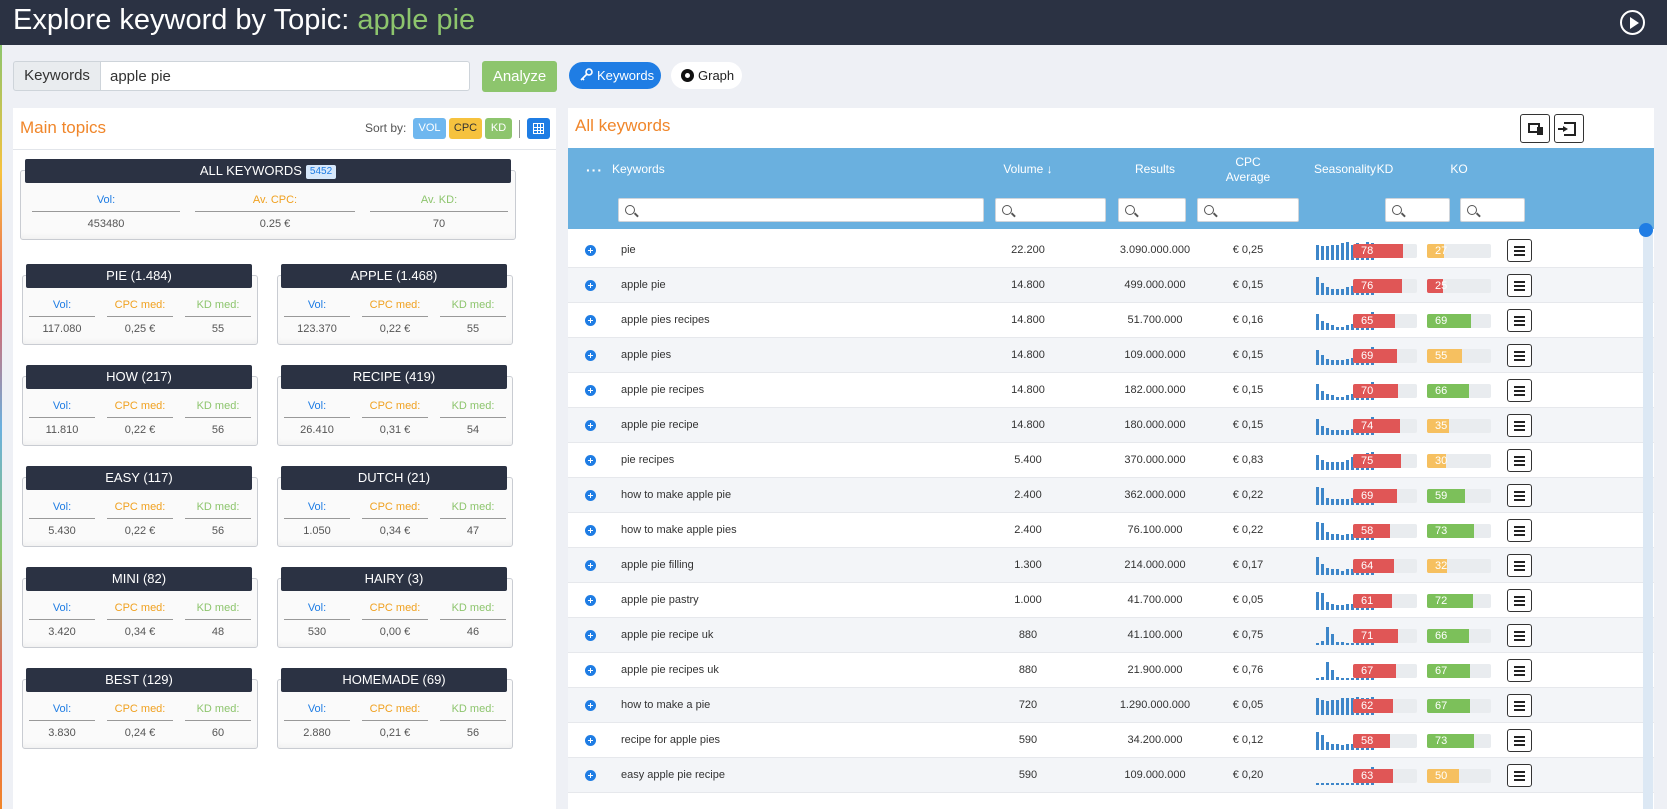 Image resolution: width=1667 pixels, height=809 pixels. What do you see at coordinates (1050, 210) in the screenshot?
I see `volume-filter-input` at bounding box center [1050, 210].